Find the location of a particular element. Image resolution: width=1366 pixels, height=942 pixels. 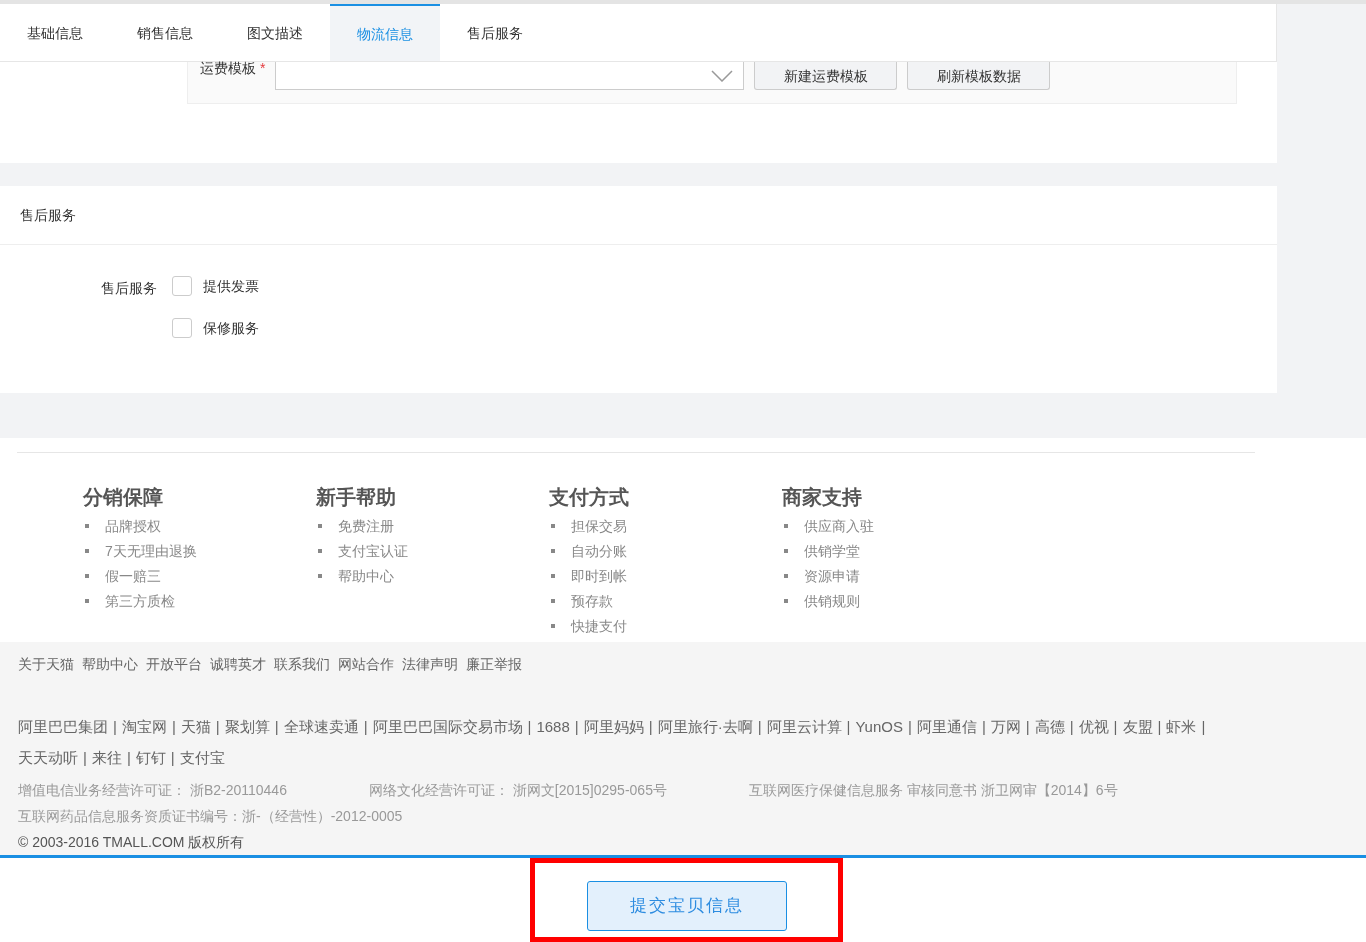

footer-link: 预存款 is located at coordinates (592, 600).